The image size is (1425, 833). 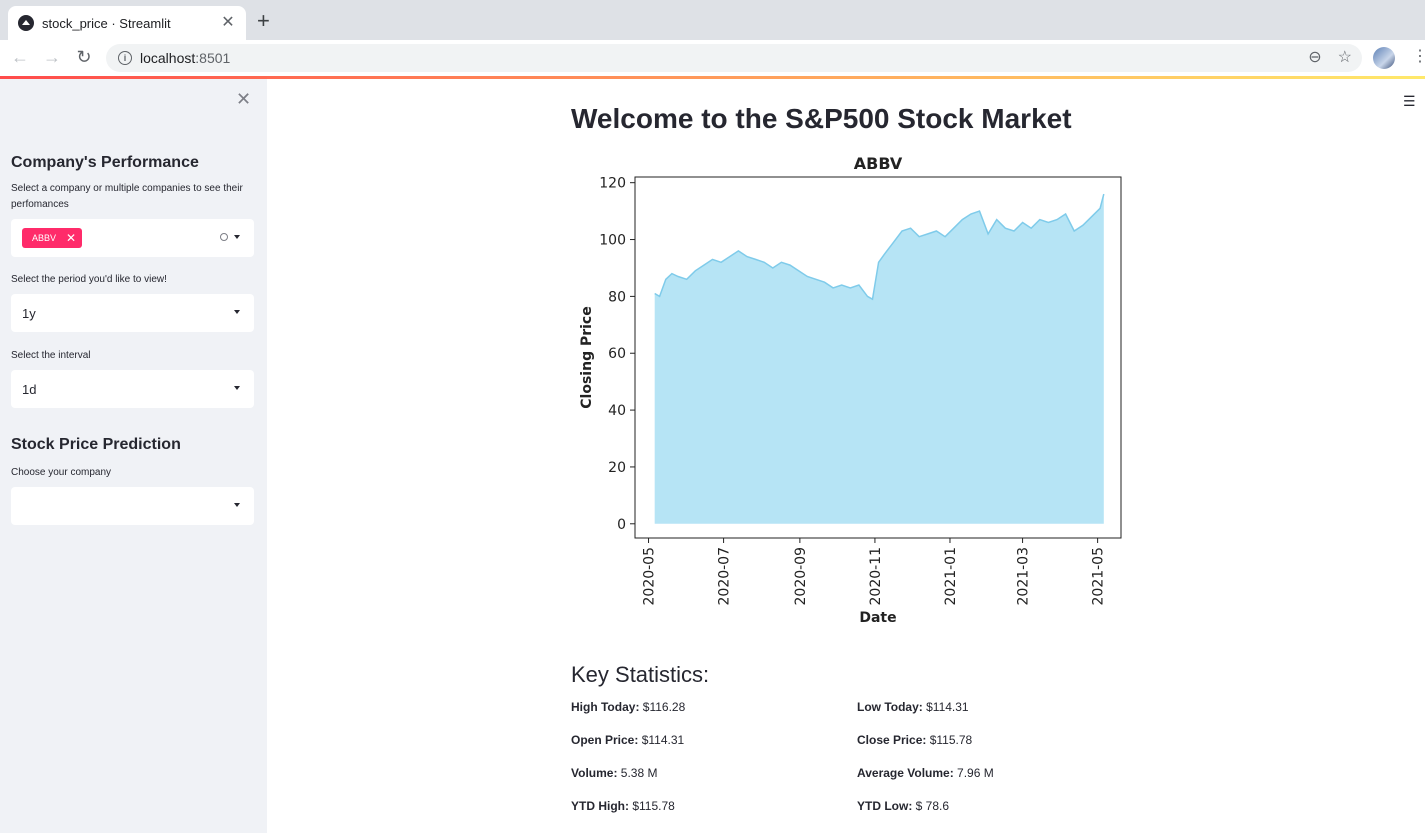 What do you see at coordinates (662, 707) in the screenshot?
I see `stat-value: $116.28` at bounding box center [662, 707].